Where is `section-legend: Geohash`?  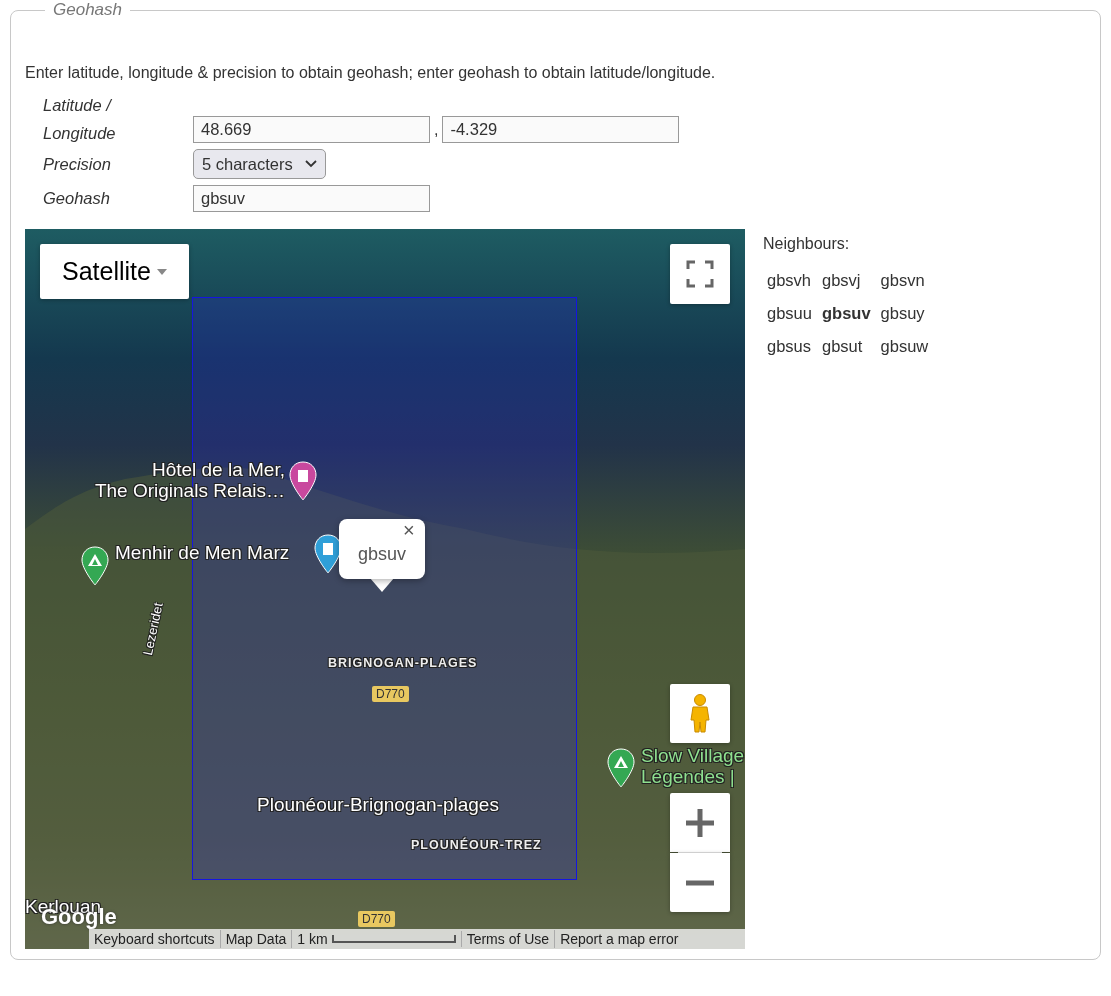 section-legend: Geohash is located at coordinates (87, 10).